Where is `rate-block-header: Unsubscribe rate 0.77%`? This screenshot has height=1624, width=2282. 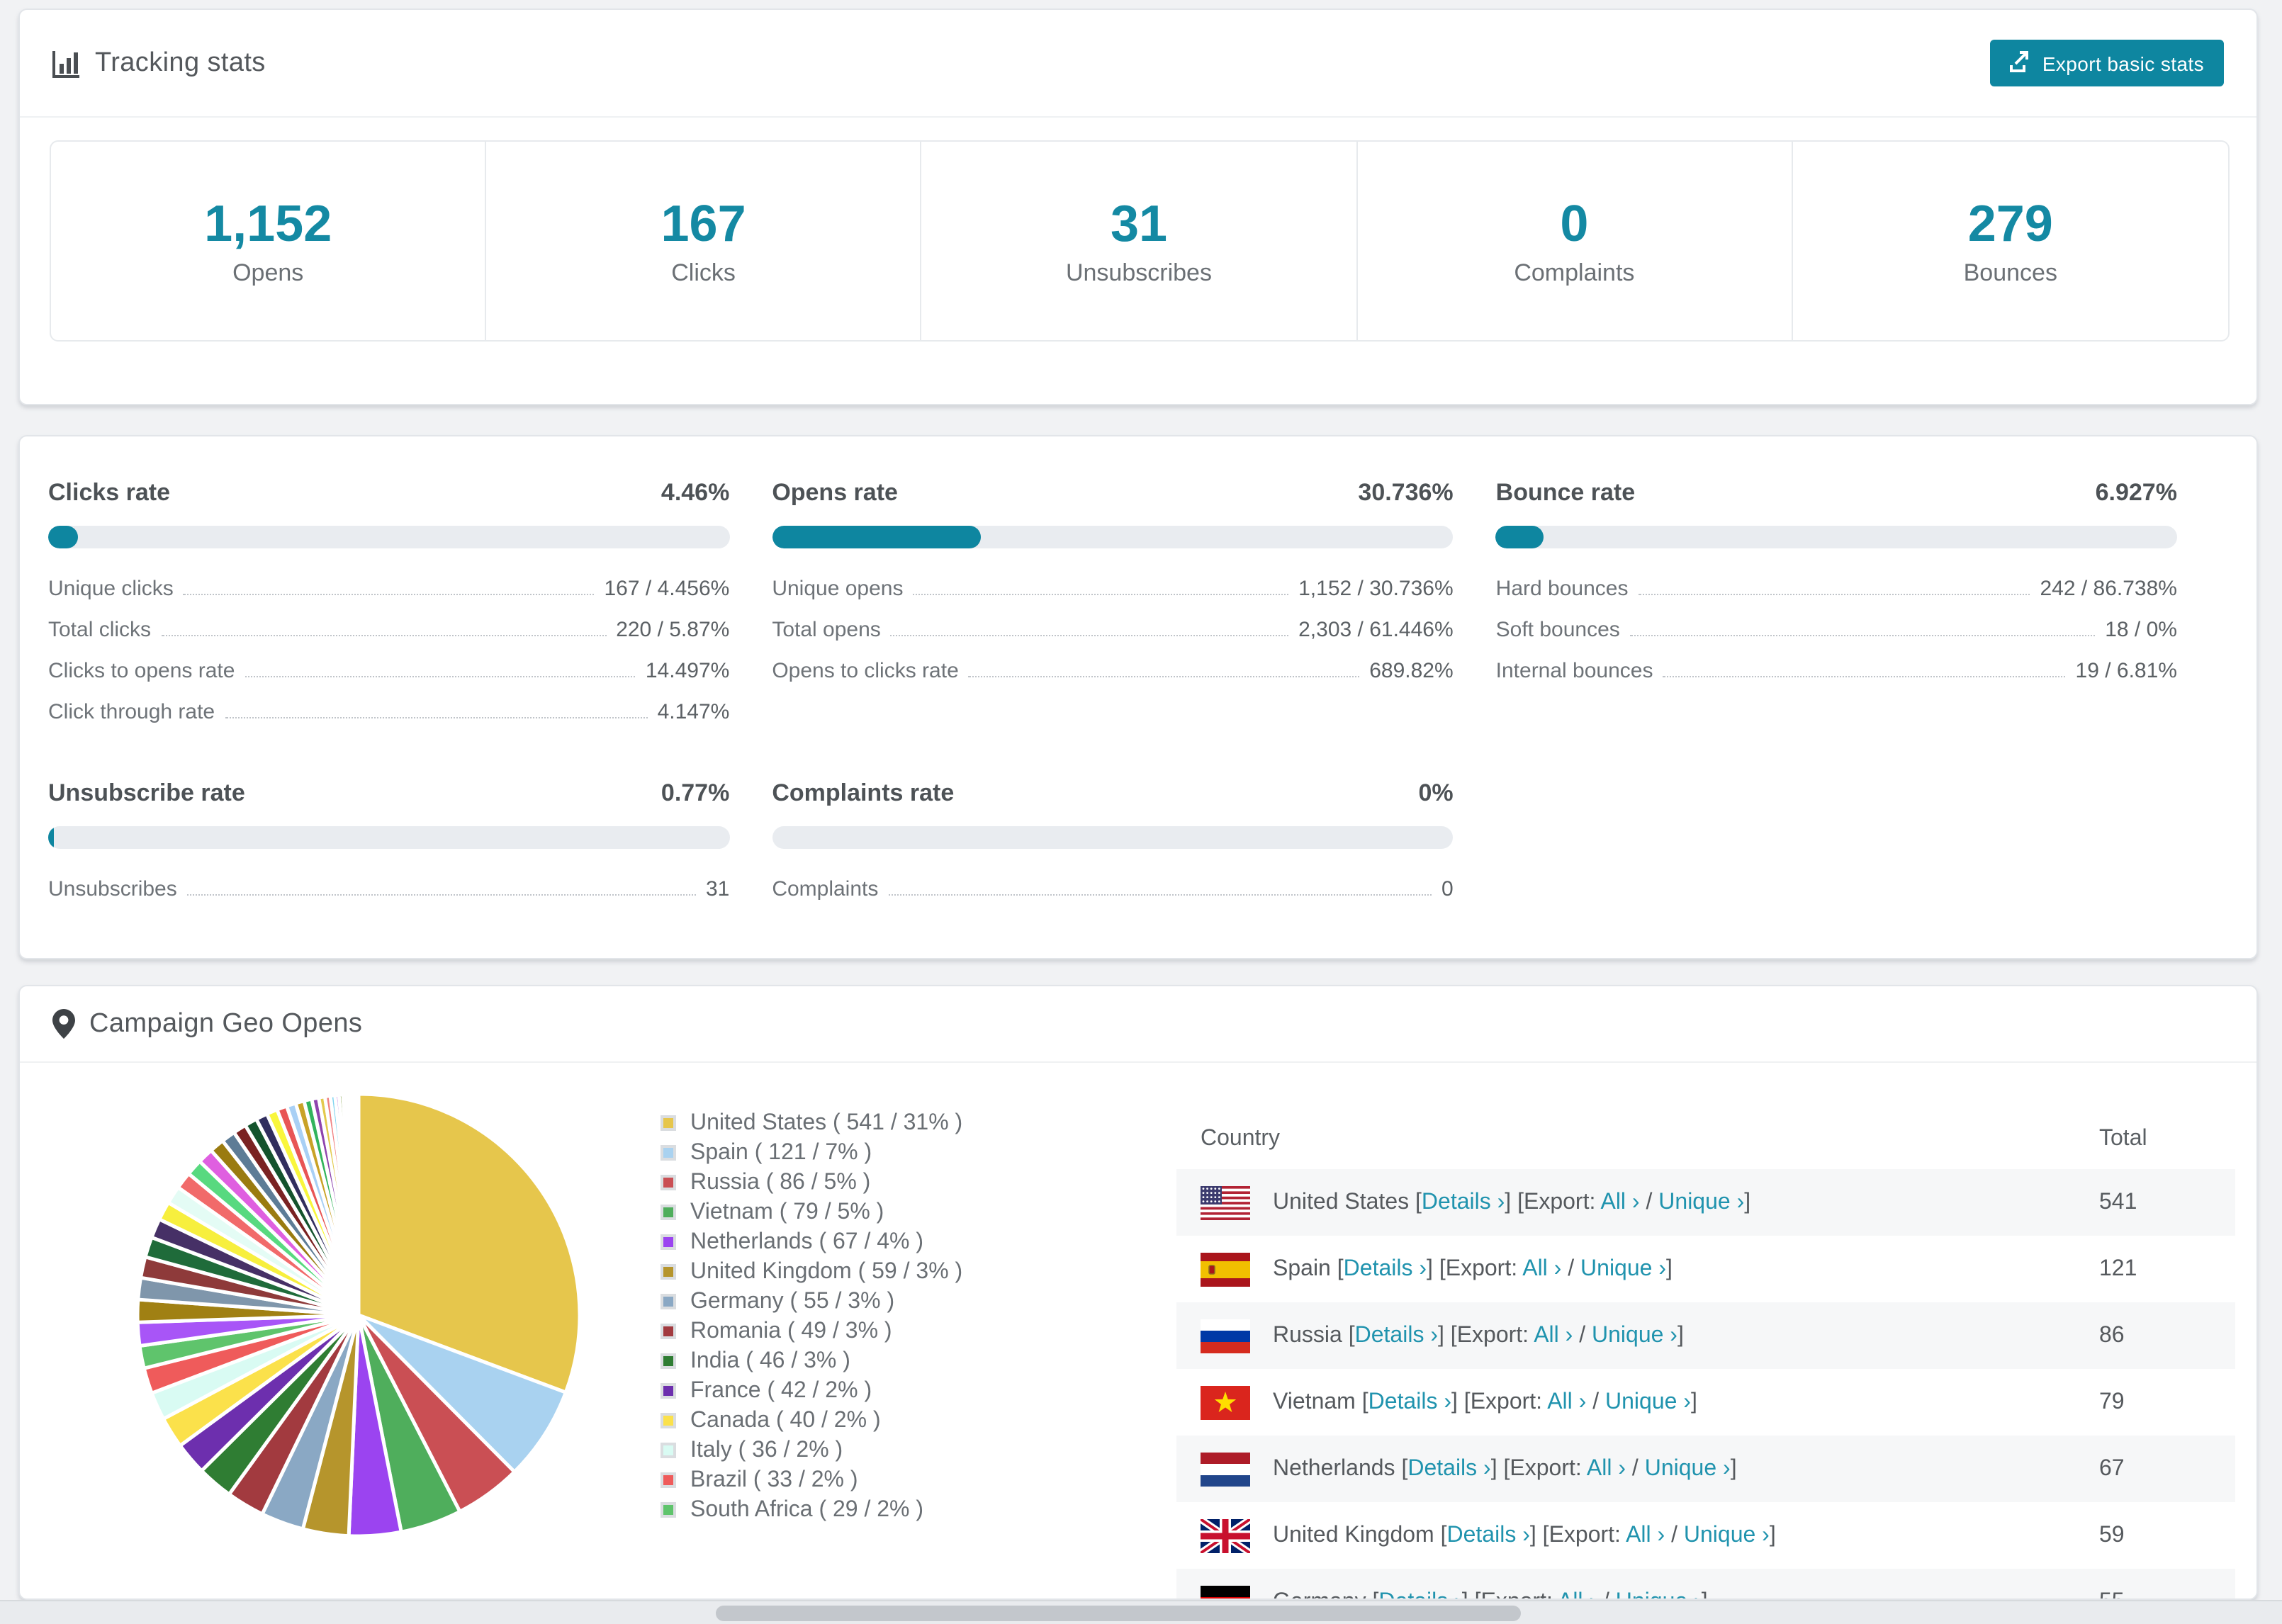
rate-block-header: Unsubscribe rate 0.77% is located at coordinates (389, 794).